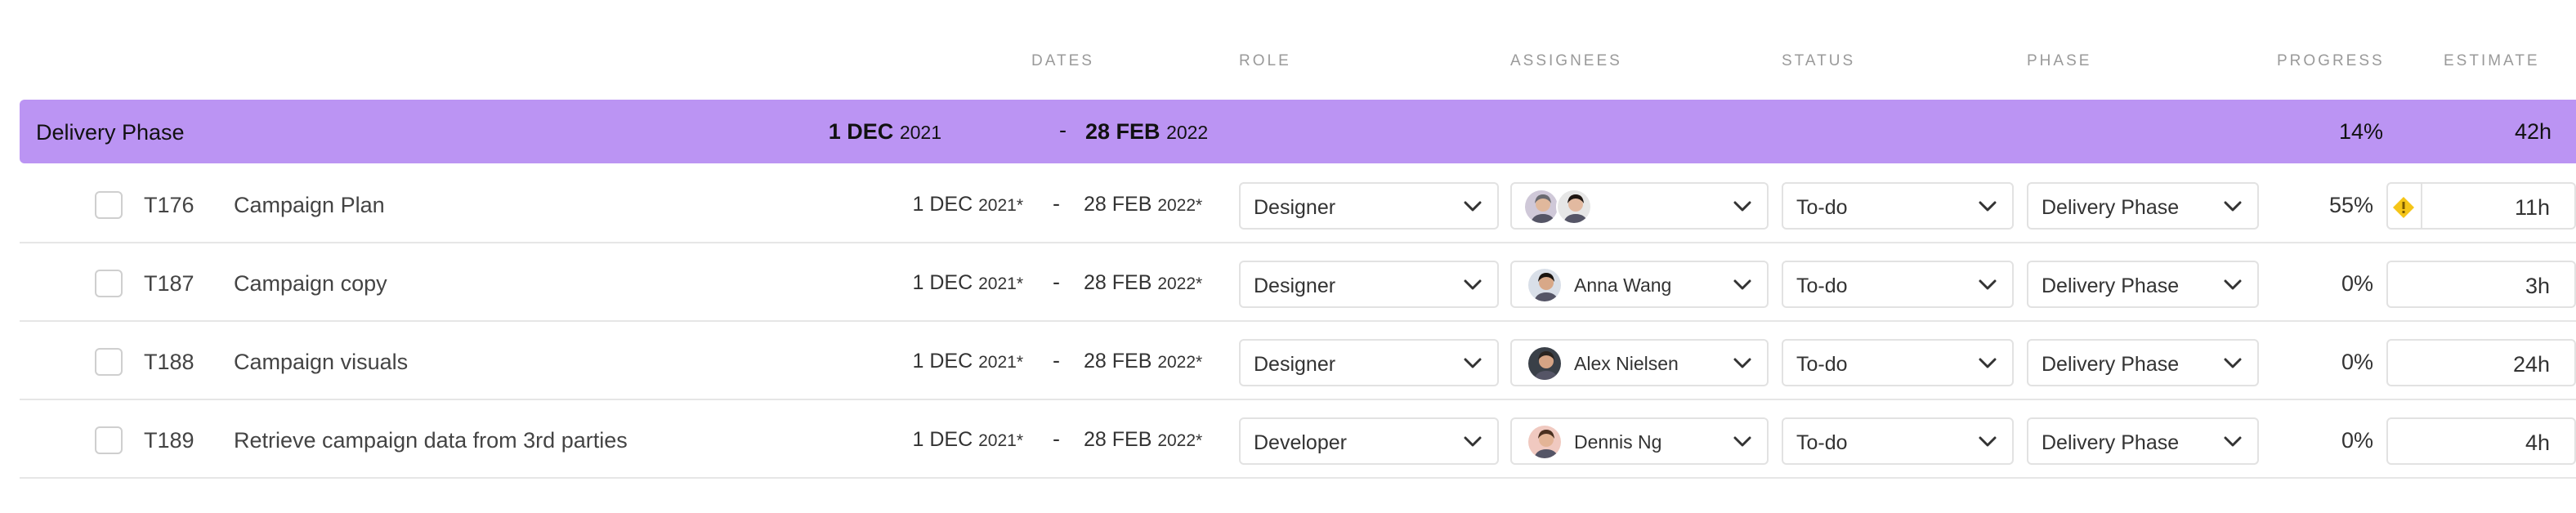  Describe the element at coordinates (1265, 60) in the screenshot. I see `header-role: ROLE` at that location.